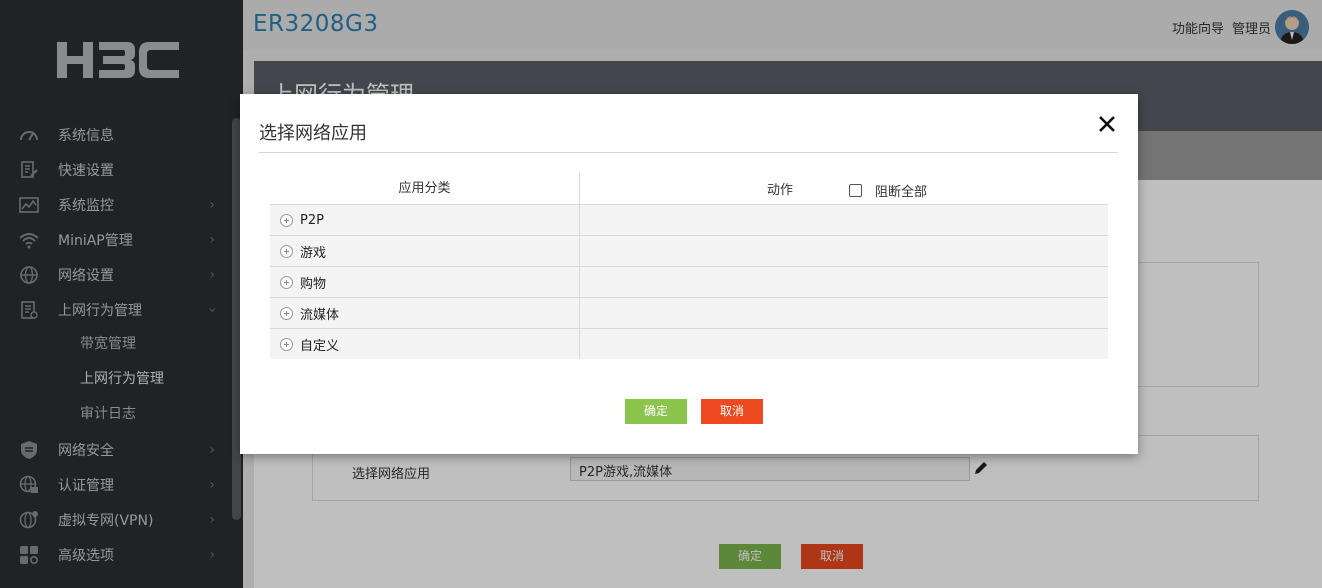 Image resolution: width=1322 pixels, height=588 pixels. Describe the element at coordinates (780, 190) in the screenshot. I see `column-header-action: 动作` at that location.